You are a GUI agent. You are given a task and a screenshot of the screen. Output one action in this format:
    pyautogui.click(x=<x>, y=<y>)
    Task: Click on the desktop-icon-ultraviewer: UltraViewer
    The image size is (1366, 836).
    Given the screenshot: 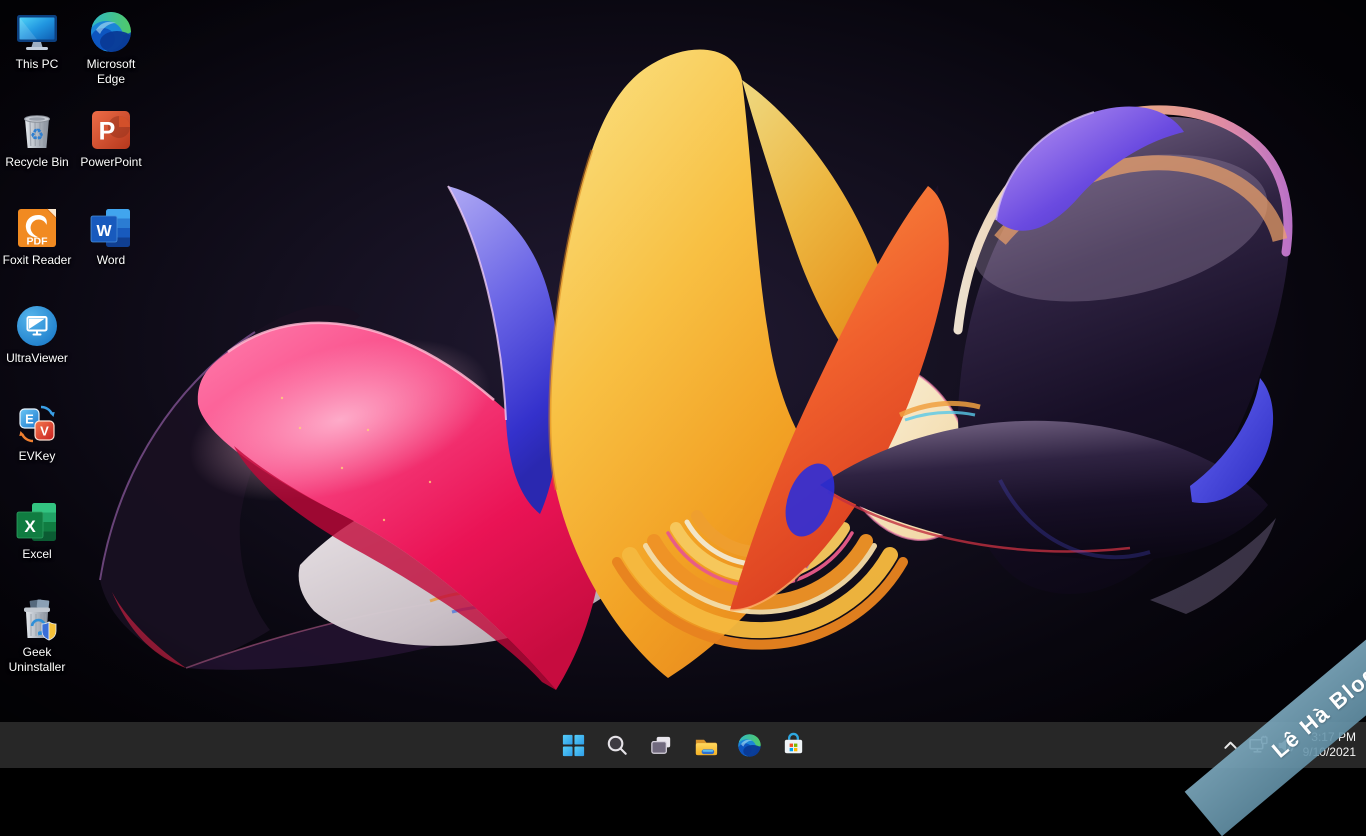 What is the action you would take?
    pyautogui.click(x=37, y=347)
    